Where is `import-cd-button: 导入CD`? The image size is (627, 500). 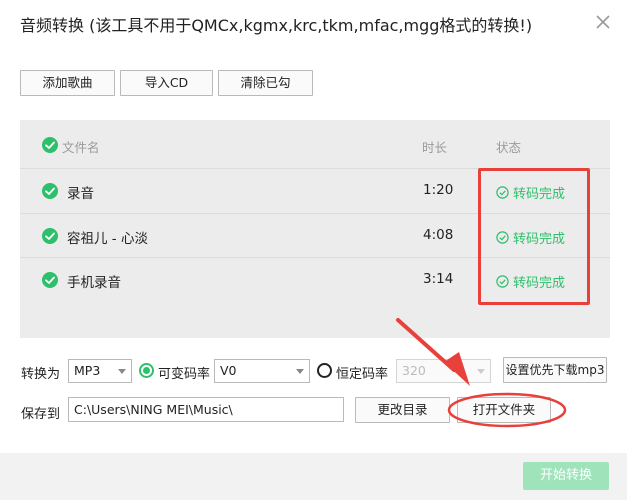 import-cd-button: 导入CD is located at coordinates (166, 83).